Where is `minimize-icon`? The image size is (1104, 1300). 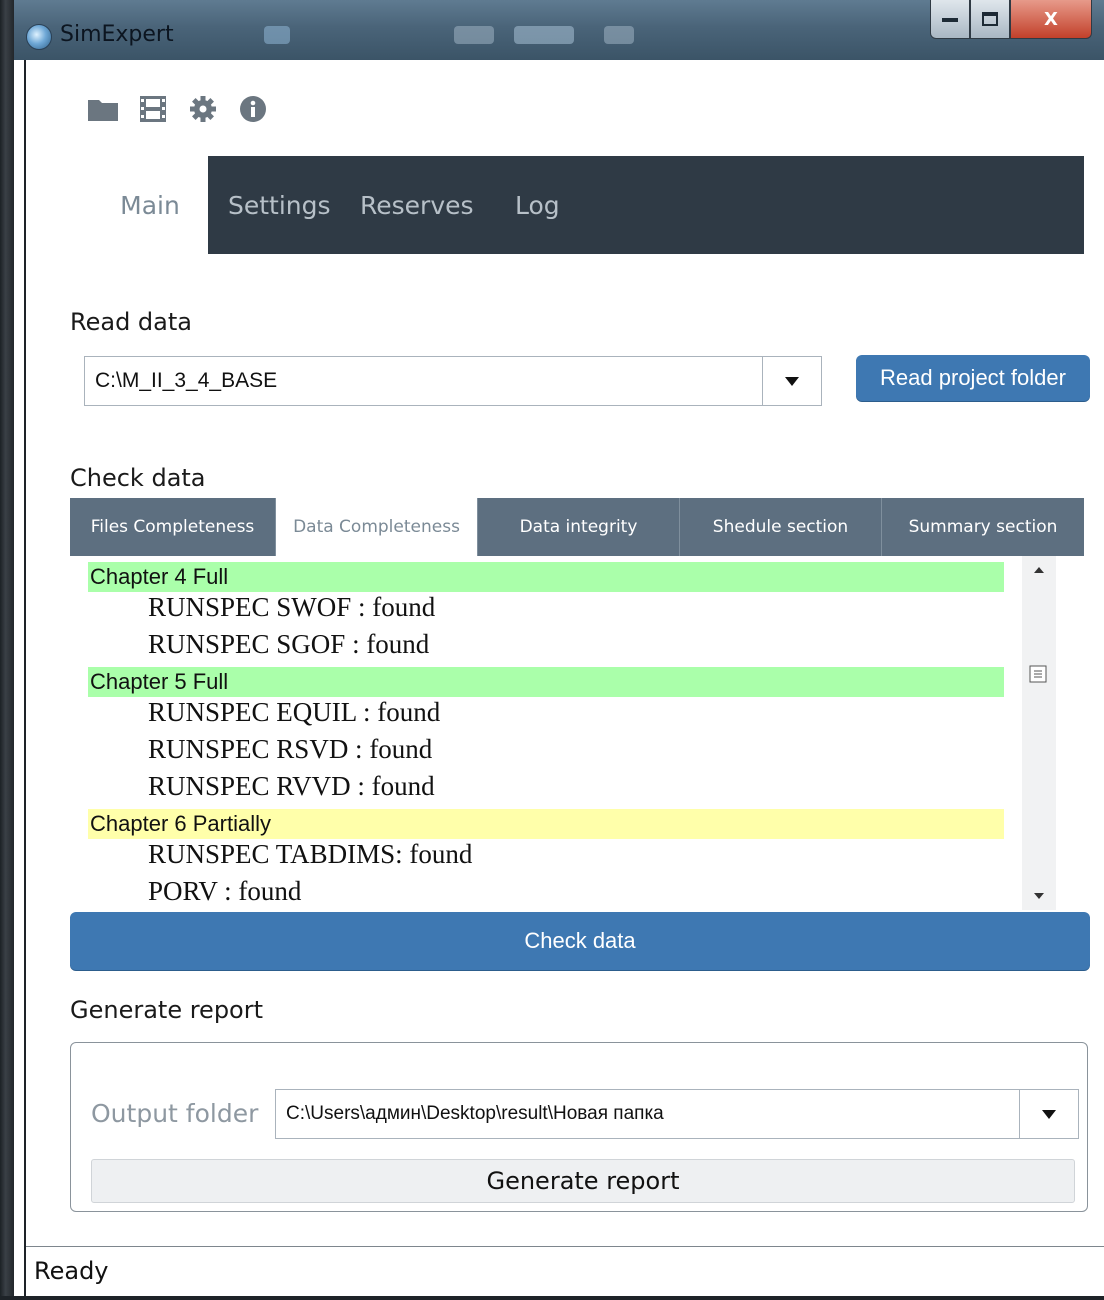
minimize-icon is located at coordinates (950, 20).